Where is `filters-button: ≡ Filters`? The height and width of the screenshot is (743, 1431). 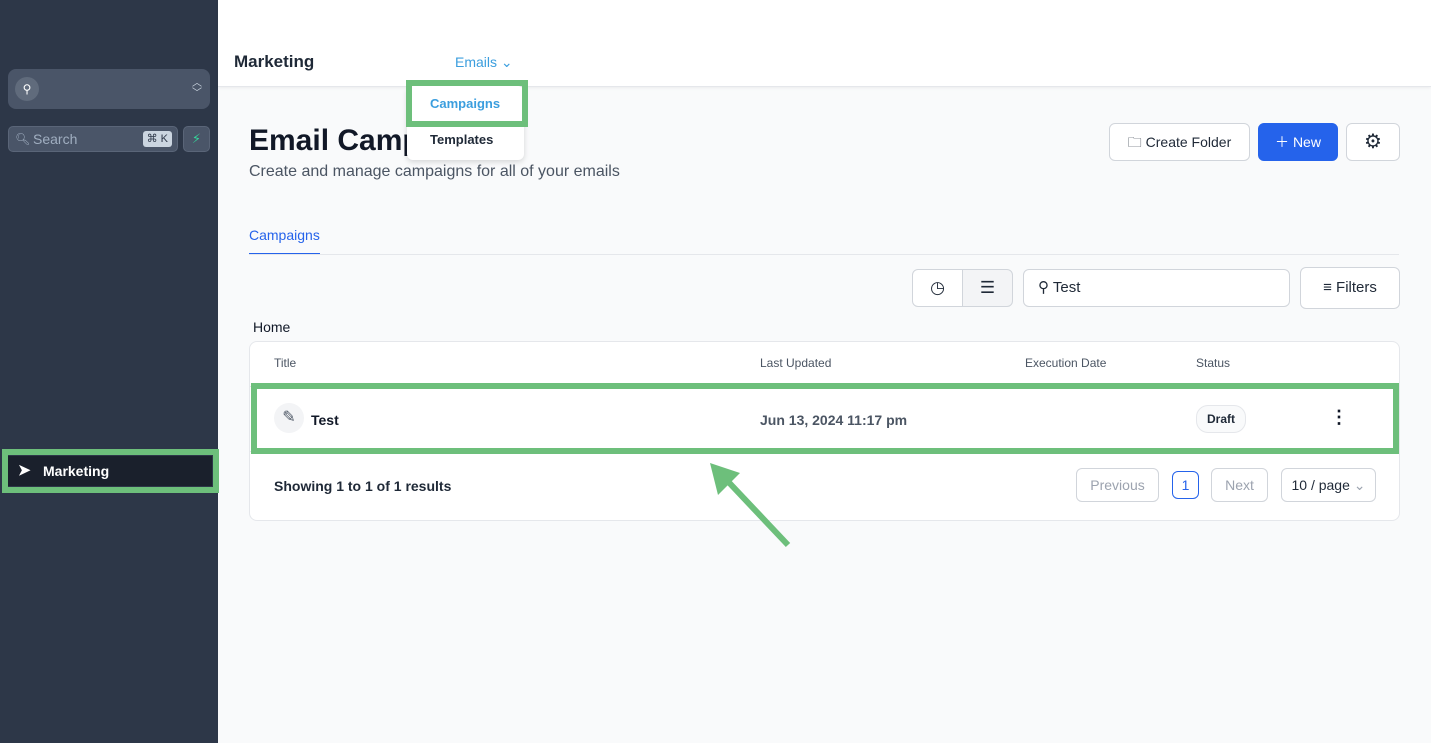 filters-button: ≡ Filters is located at coordinates (1350, 288).